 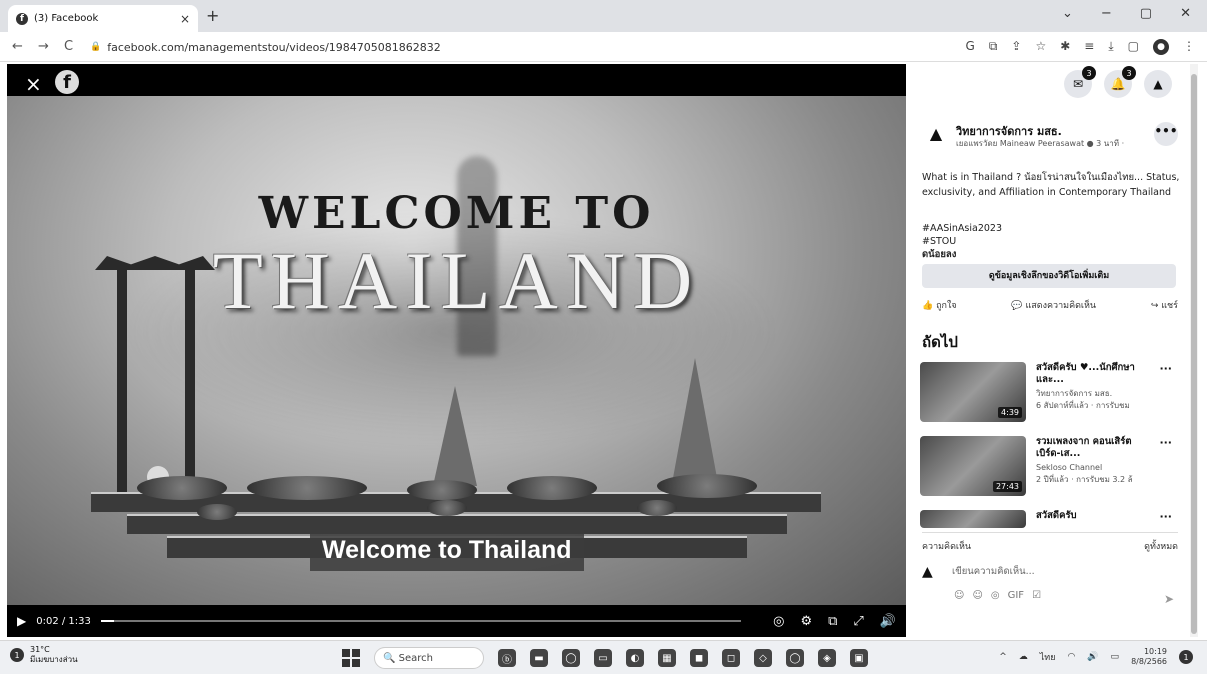 What do you see at coordinates (185, 19) in the screenshot?
I see `tab-close-icon: ×` at bounding box center [185, 19].